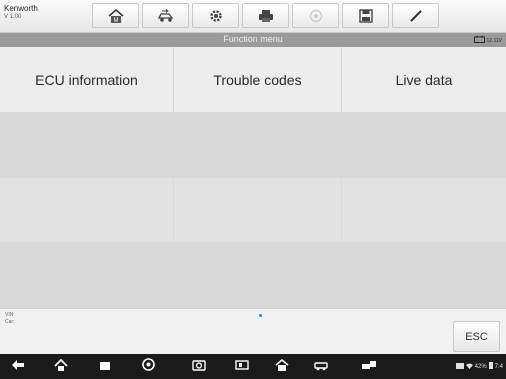 The image size is (506, 379). I want to click on voltage-value: 12.11V, so click(494, 40).